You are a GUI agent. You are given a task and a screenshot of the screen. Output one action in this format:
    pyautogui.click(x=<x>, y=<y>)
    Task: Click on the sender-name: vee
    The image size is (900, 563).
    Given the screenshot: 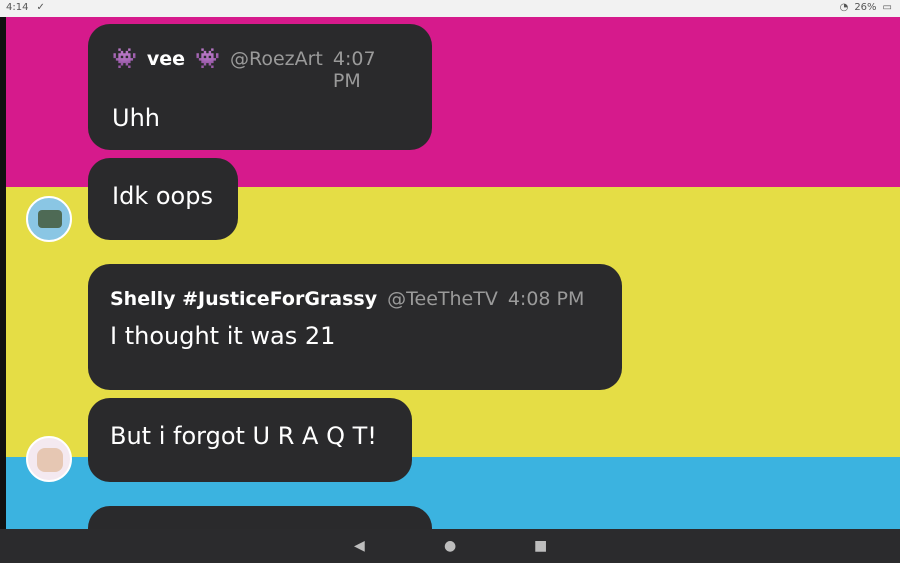 What is the action you would take?
    pyautogui.click(x=166, y=59)
    